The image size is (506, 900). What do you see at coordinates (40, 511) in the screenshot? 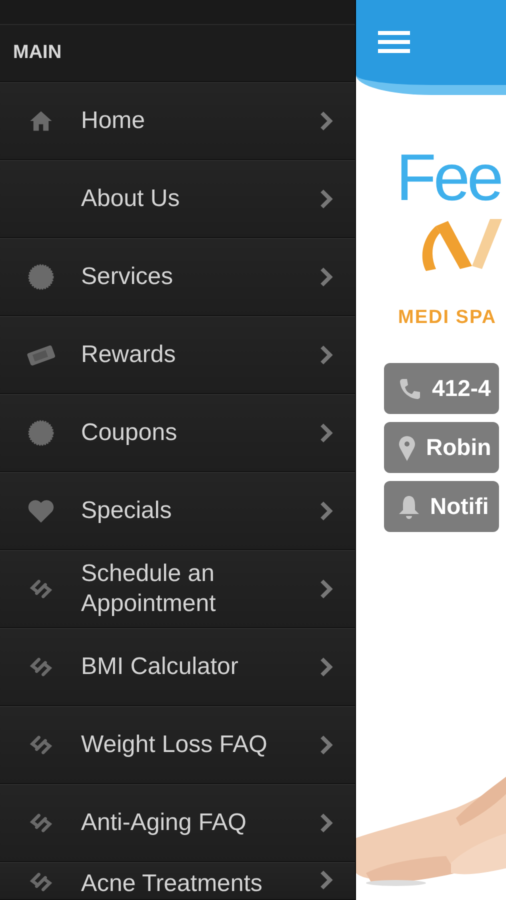
I see `heart-icon` at bounding box center [40, 511].